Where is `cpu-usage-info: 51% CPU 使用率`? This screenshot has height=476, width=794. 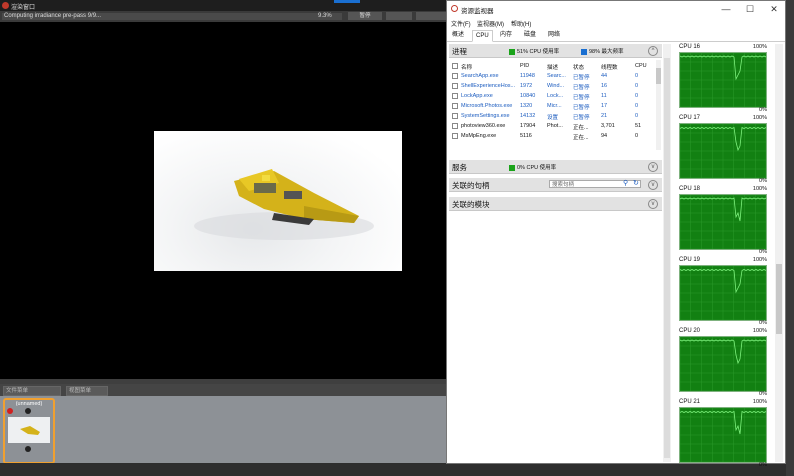 cpu-usage-info: 51% CPU 使用率 is located at coordinates (534, 51).